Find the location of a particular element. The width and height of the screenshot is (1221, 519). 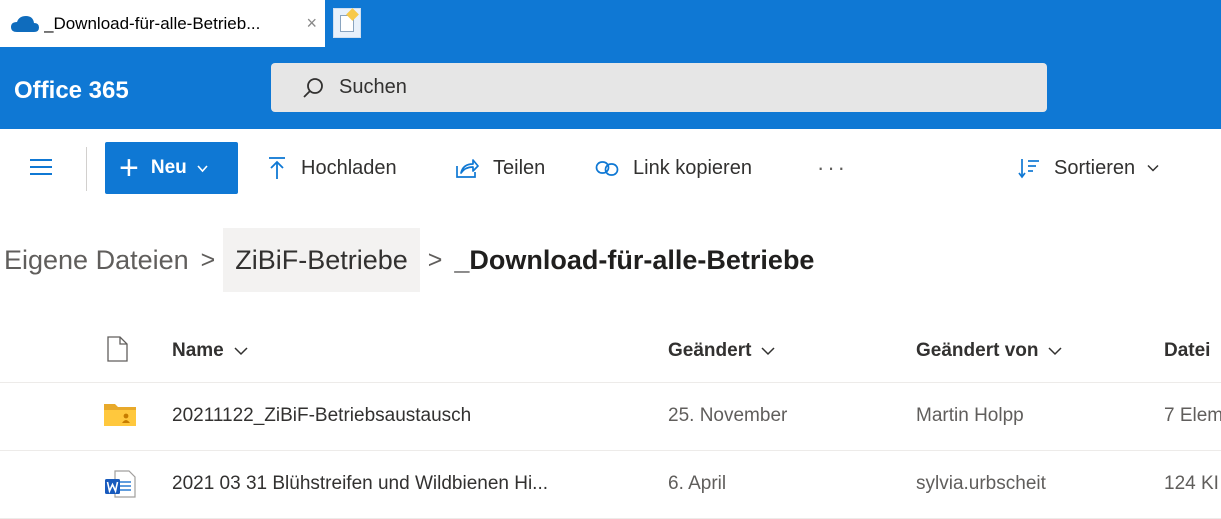

column-name-label: Name is located at coordinates (198, 350).